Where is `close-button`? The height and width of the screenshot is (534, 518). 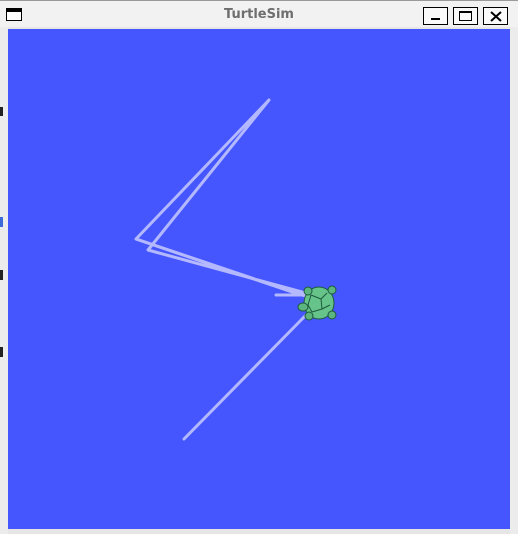 close-button is located at coordinates (495, 16).